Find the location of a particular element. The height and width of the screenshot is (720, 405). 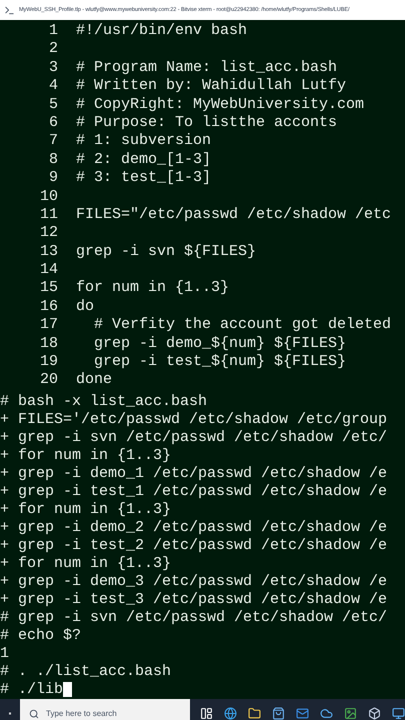

app-icon is located at coordinates (9, 10).